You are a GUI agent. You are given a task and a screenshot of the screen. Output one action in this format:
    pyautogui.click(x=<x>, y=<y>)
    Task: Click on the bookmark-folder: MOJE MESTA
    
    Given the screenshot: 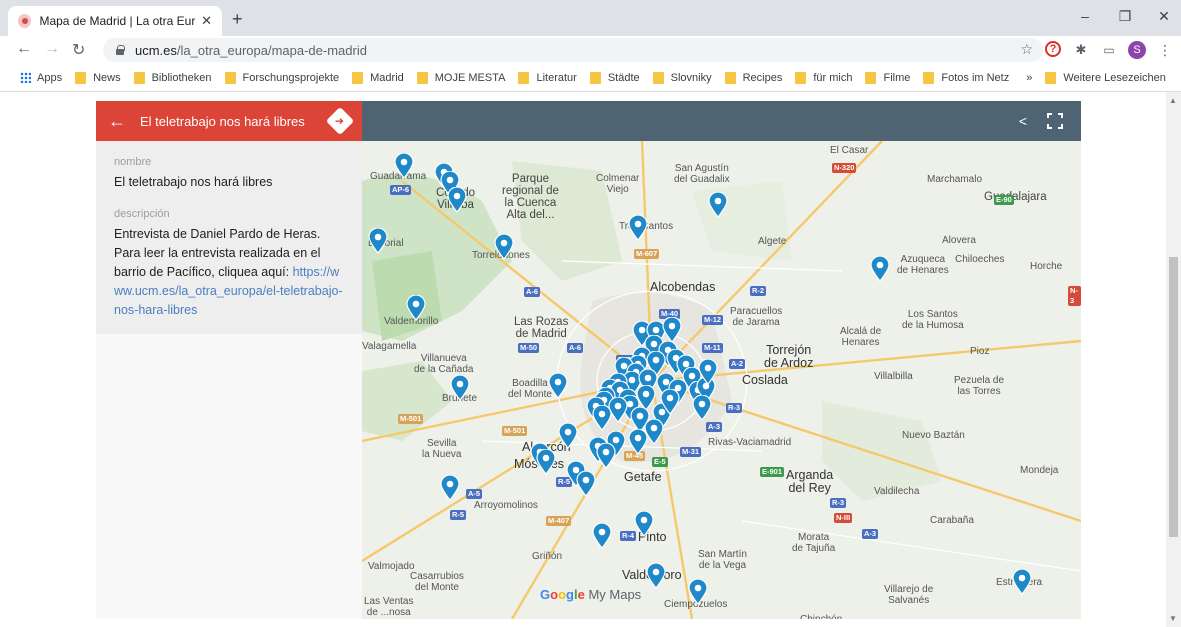 What is the action you would take?
    pyautogui.click(x=460, y=77)
    